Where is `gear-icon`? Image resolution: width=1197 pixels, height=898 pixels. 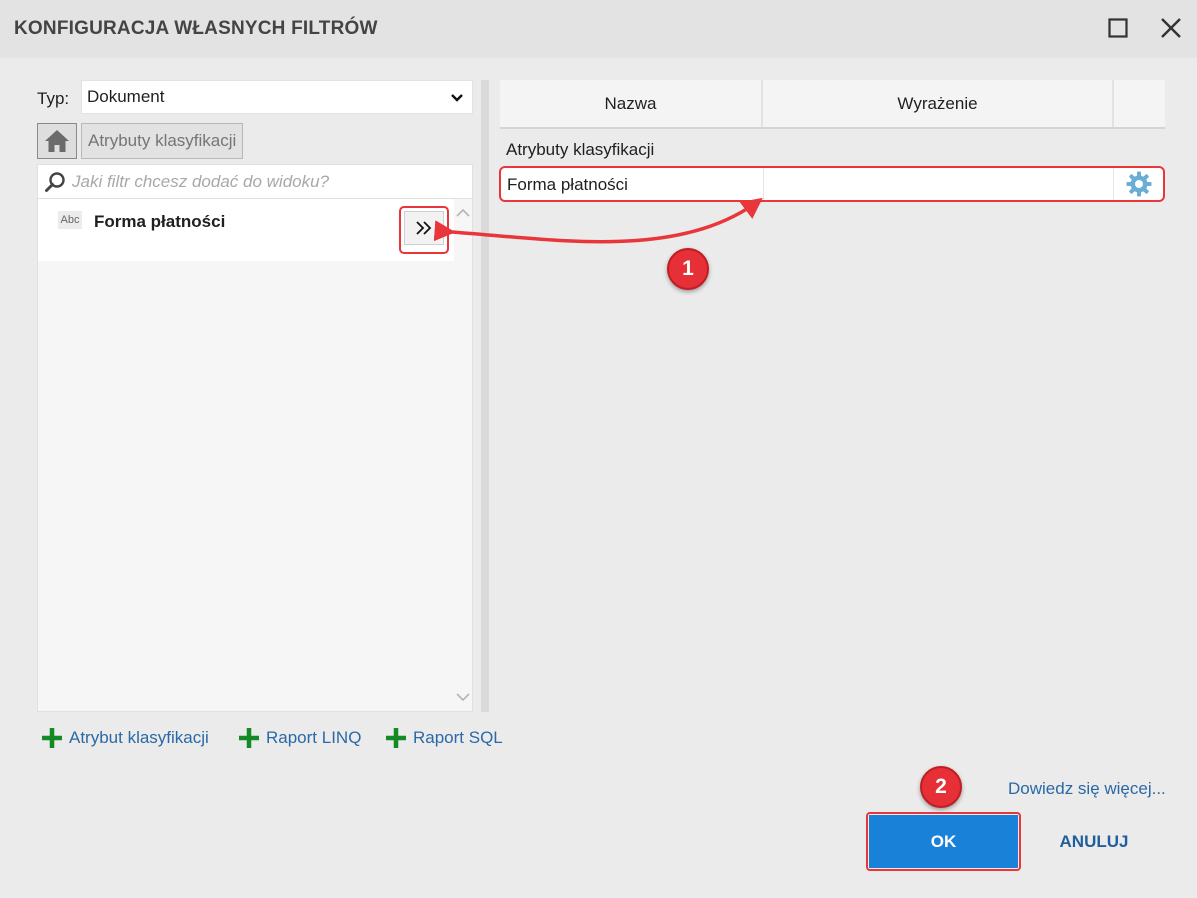 gear-icon is located at coordinates (1139, 184).